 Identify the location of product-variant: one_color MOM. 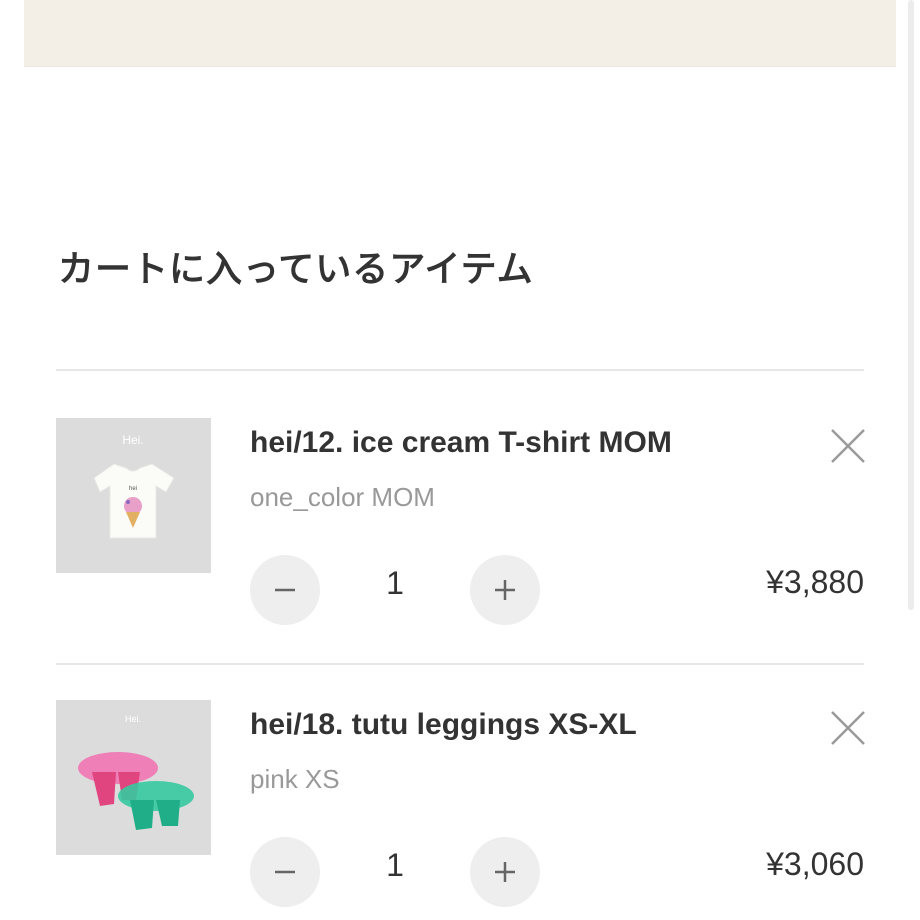
(342, 497).